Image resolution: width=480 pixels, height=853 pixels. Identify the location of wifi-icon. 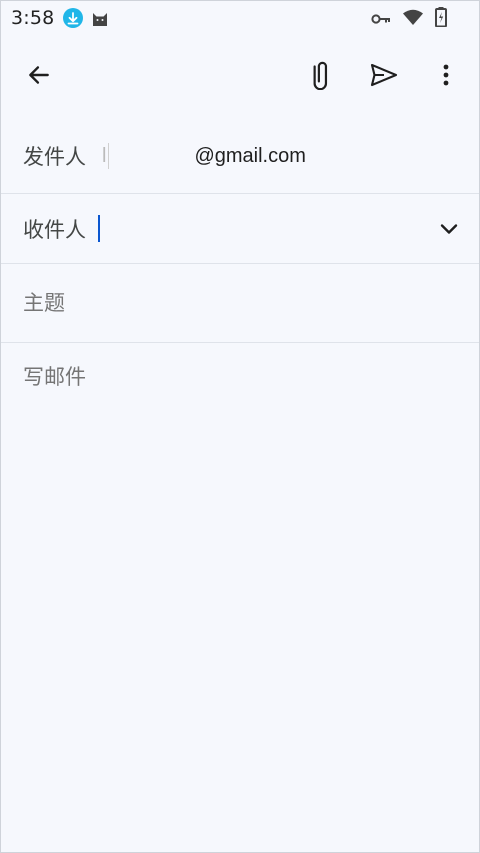
(413, 19).